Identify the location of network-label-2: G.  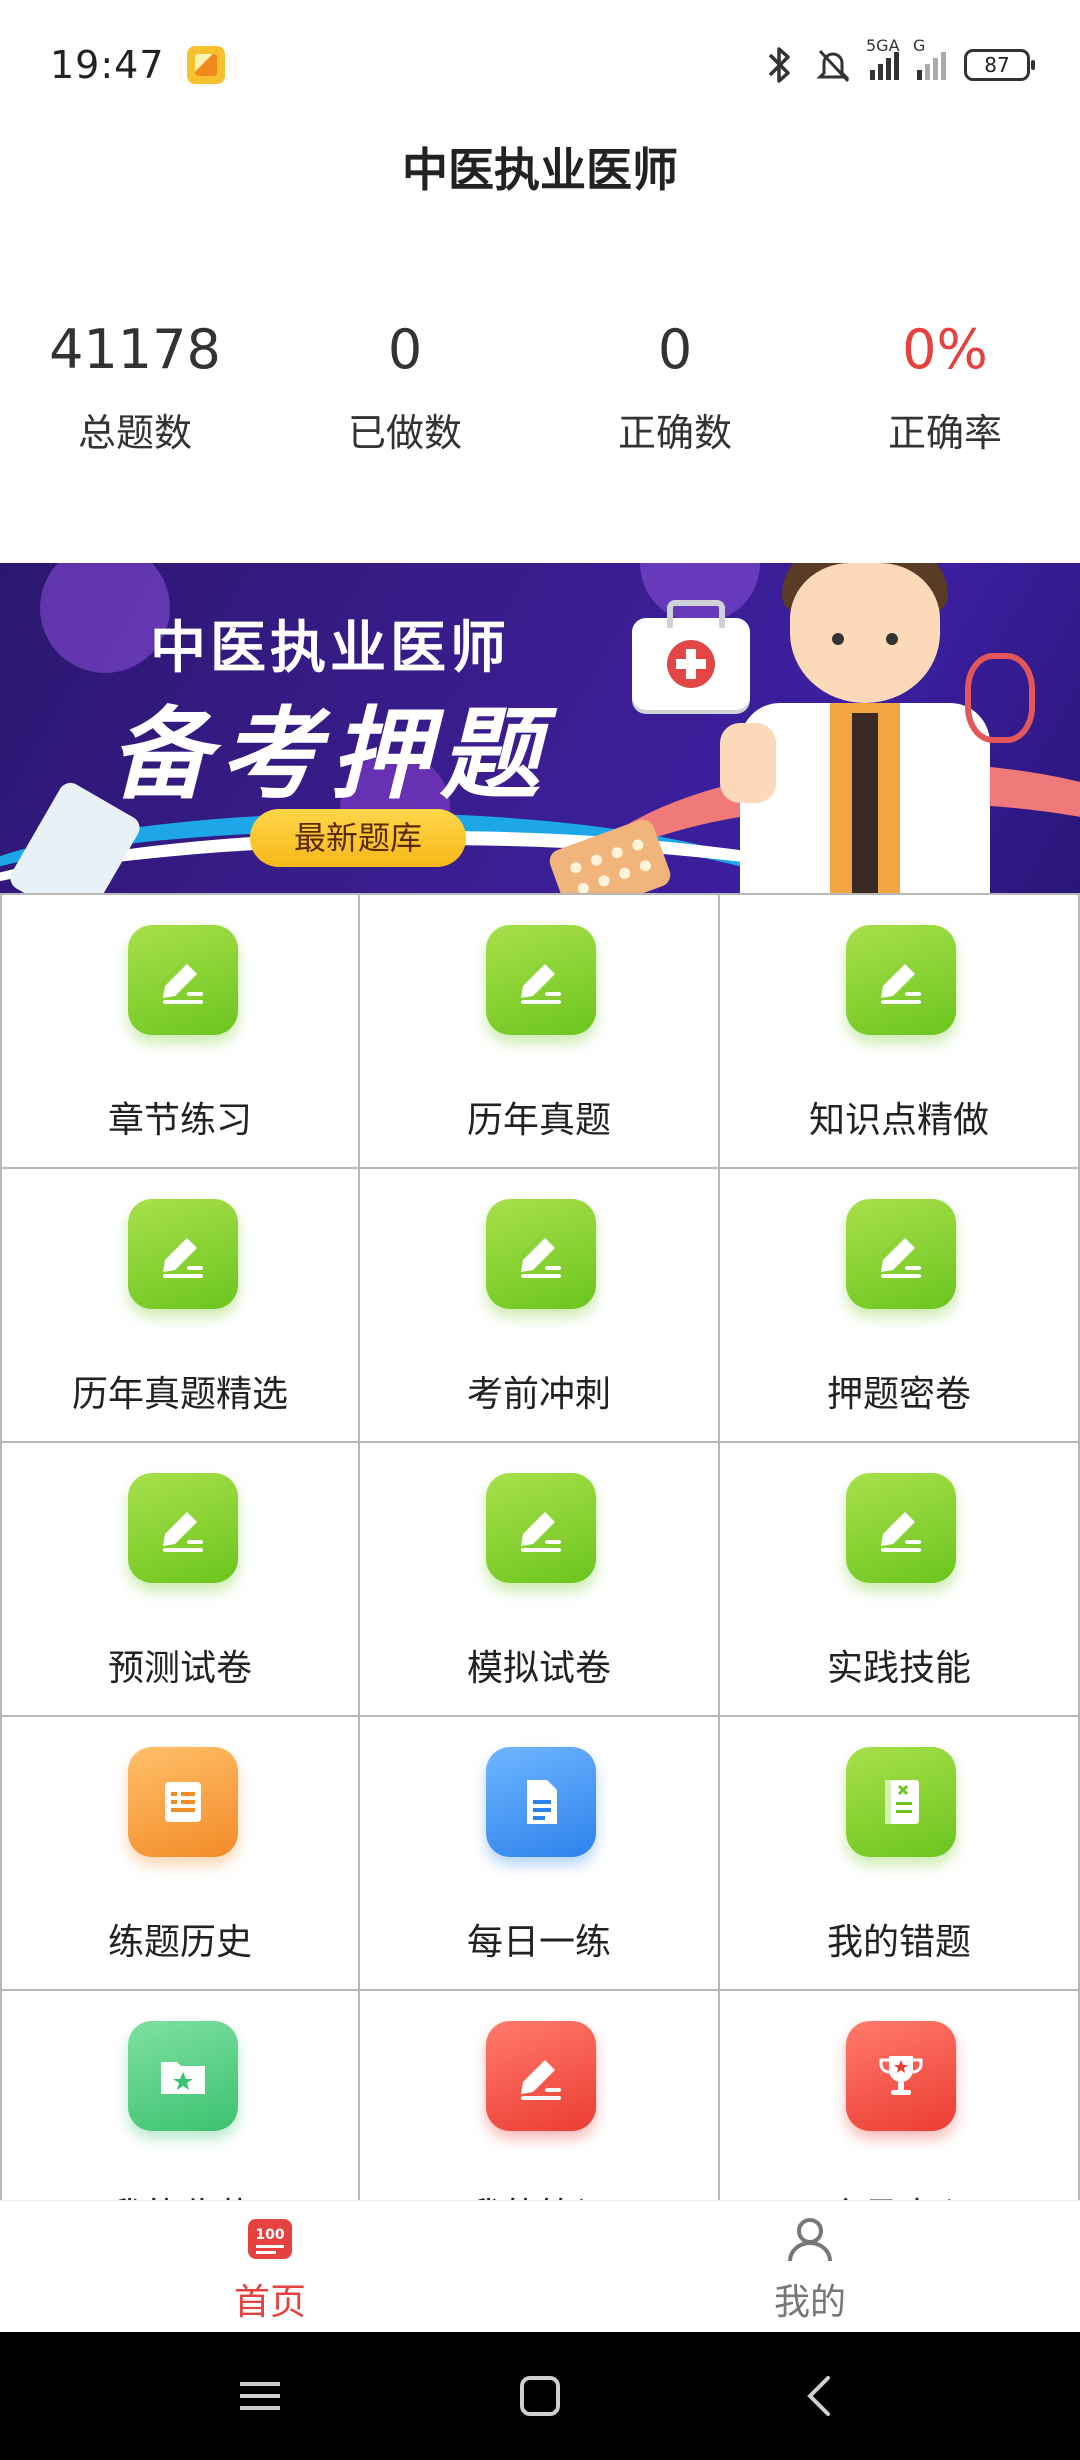
(919, 45).